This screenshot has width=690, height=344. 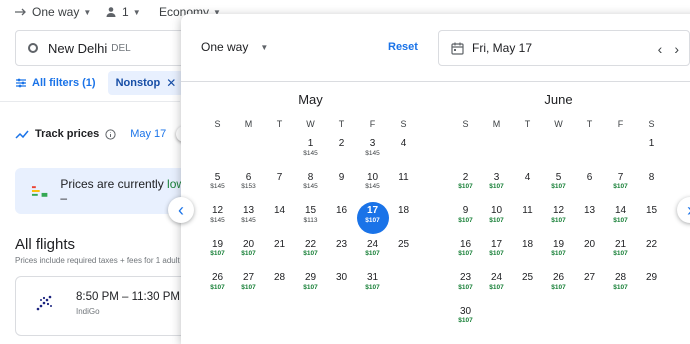 I want to click on calendar-day: 23 $107, so click(x=465, y=286).